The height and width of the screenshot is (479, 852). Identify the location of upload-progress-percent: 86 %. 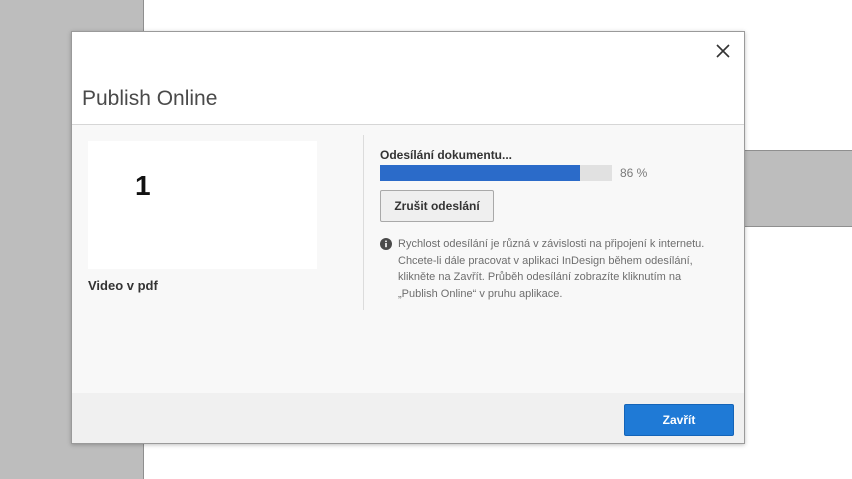
(634, 173).